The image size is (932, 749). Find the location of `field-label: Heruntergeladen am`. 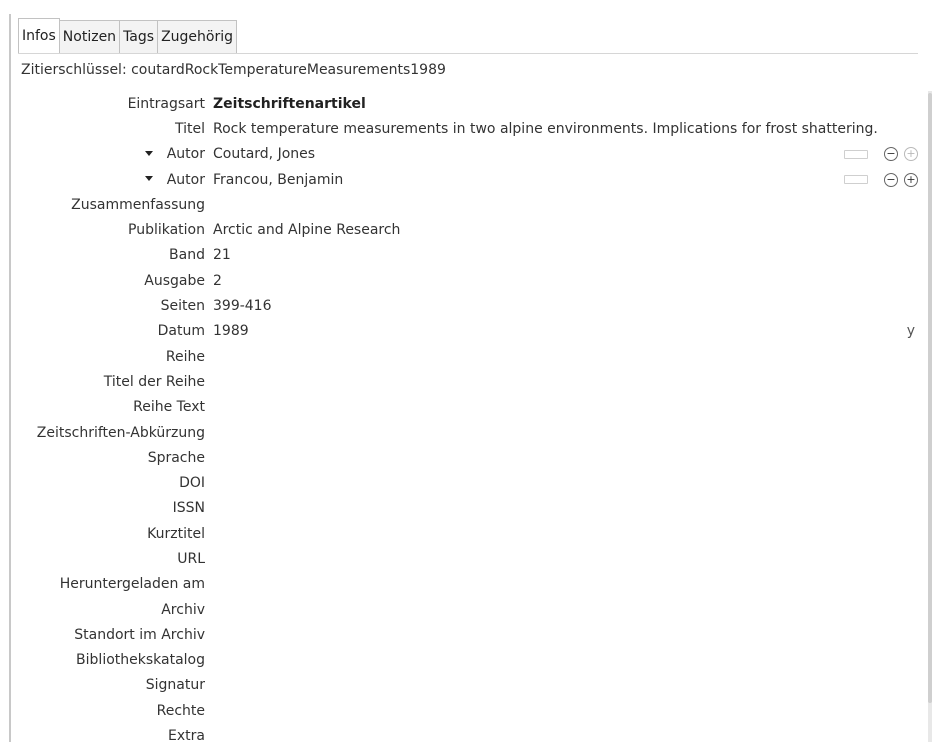

field-label: Heruntergeladen am is located at coordinates (132, 584).